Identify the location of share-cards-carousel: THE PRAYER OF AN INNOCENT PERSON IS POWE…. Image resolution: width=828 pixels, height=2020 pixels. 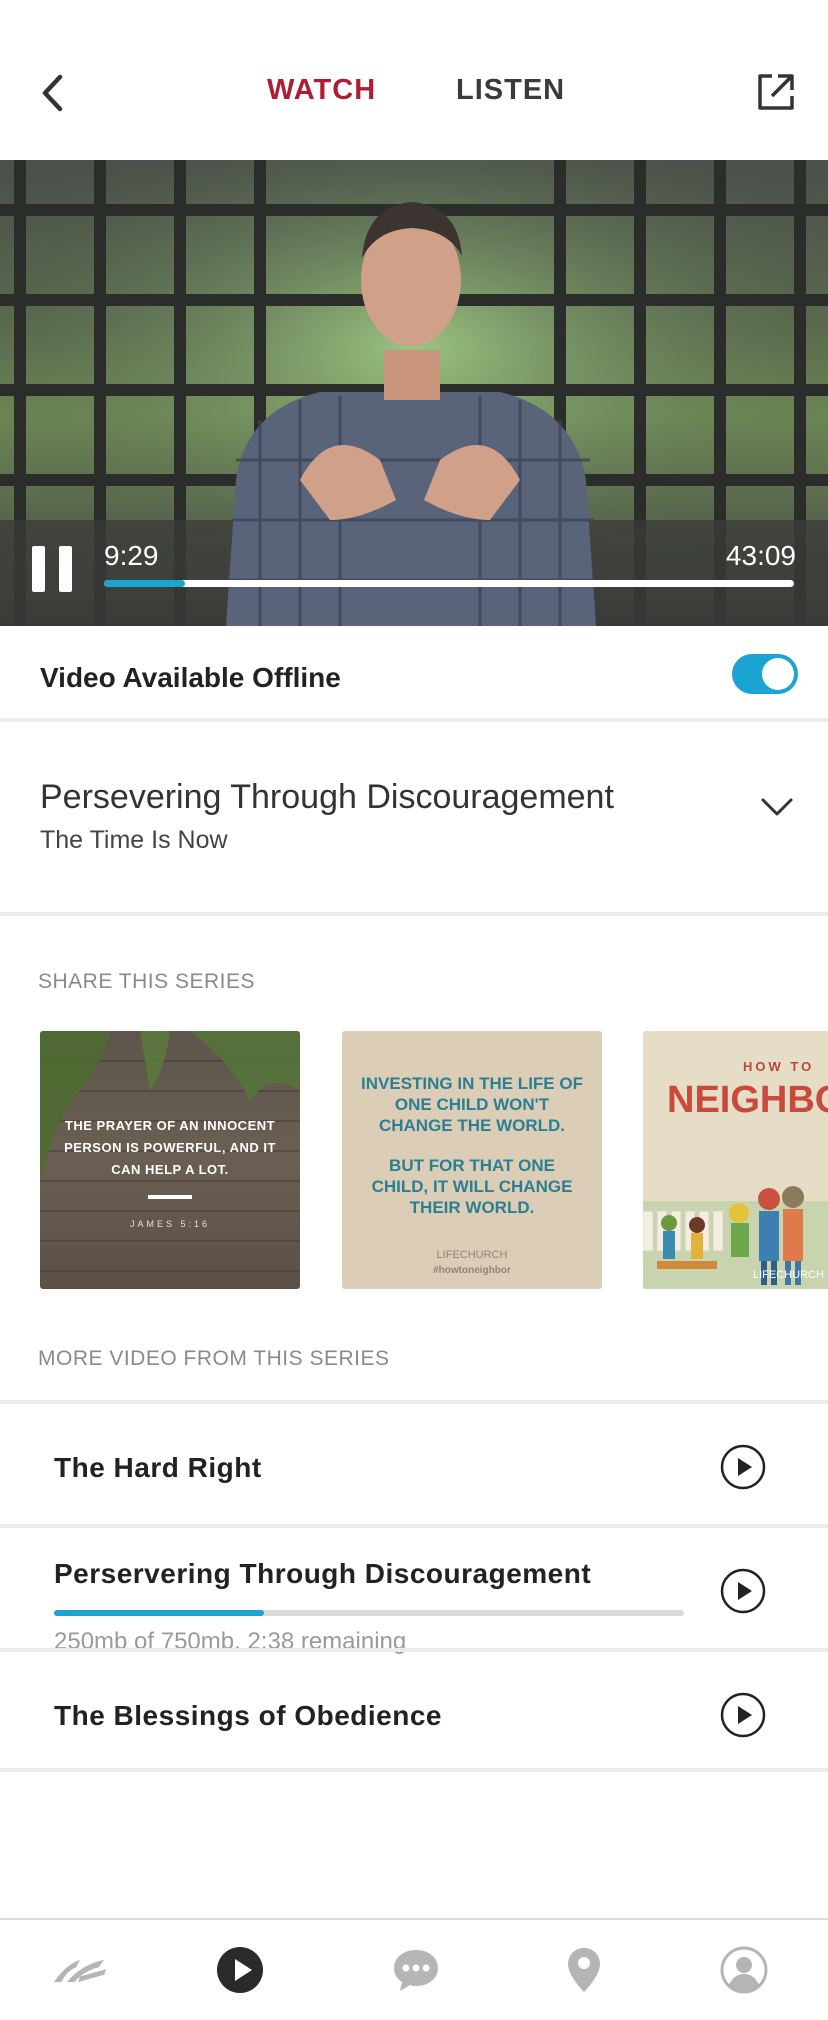
(414, 1161).